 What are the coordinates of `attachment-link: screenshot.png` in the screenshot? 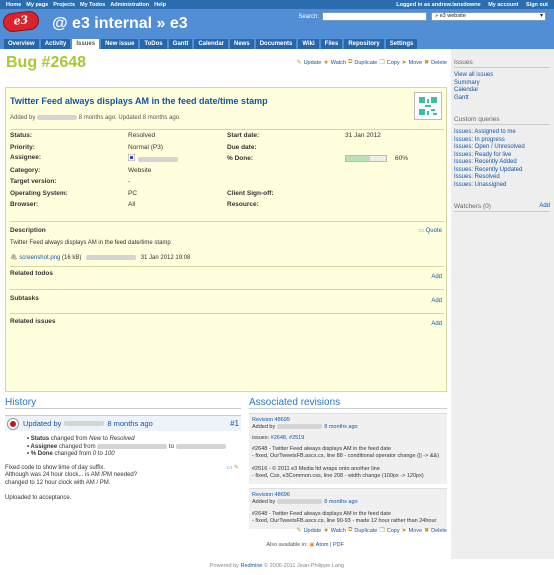 It's located at (39, 258).